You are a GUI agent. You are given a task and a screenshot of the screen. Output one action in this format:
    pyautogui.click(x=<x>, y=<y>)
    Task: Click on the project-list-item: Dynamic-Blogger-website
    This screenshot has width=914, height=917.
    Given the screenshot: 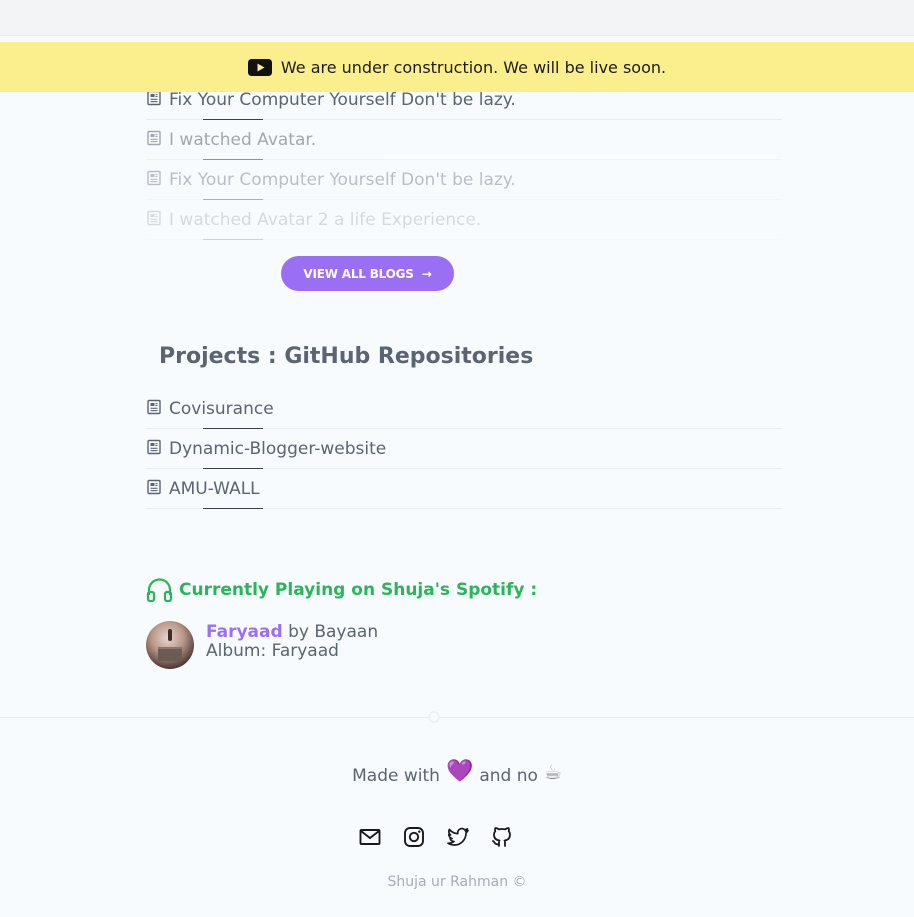 What is the action you would take?
    pyautogui.click(x=464, y=449)
    